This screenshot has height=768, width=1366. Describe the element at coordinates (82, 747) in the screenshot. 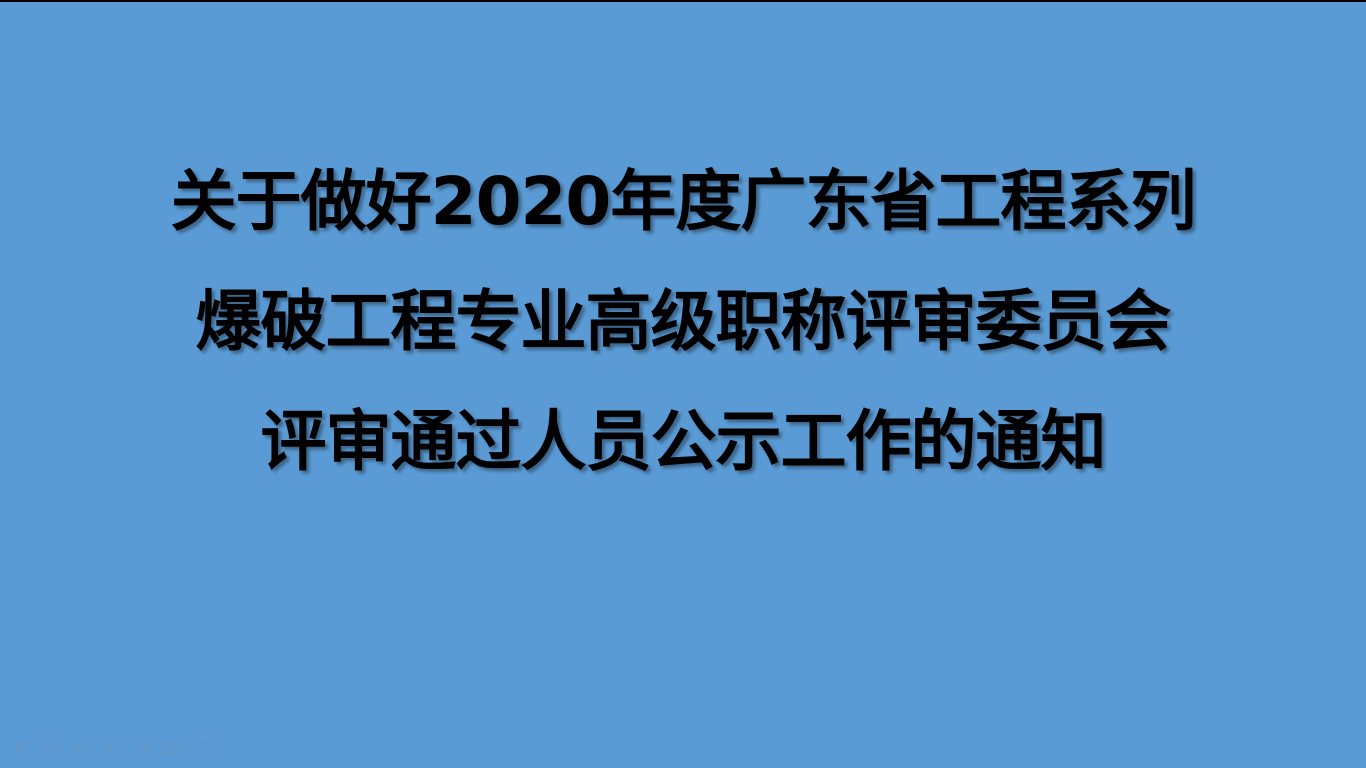

I see `eraser-icon` at that location.